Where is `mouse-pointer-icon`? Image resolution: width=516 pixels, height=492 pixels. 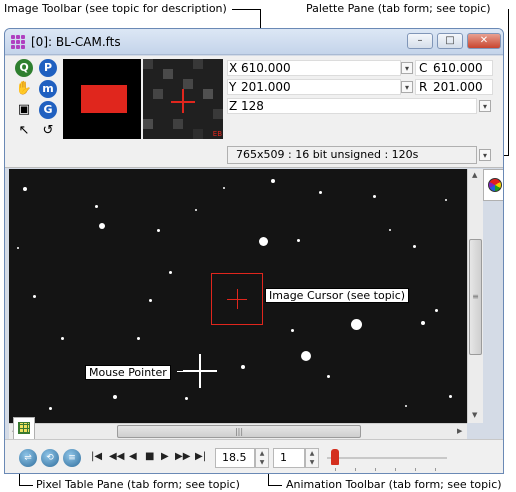 mouse-pointer-icon is located at coordinates (200, 371).